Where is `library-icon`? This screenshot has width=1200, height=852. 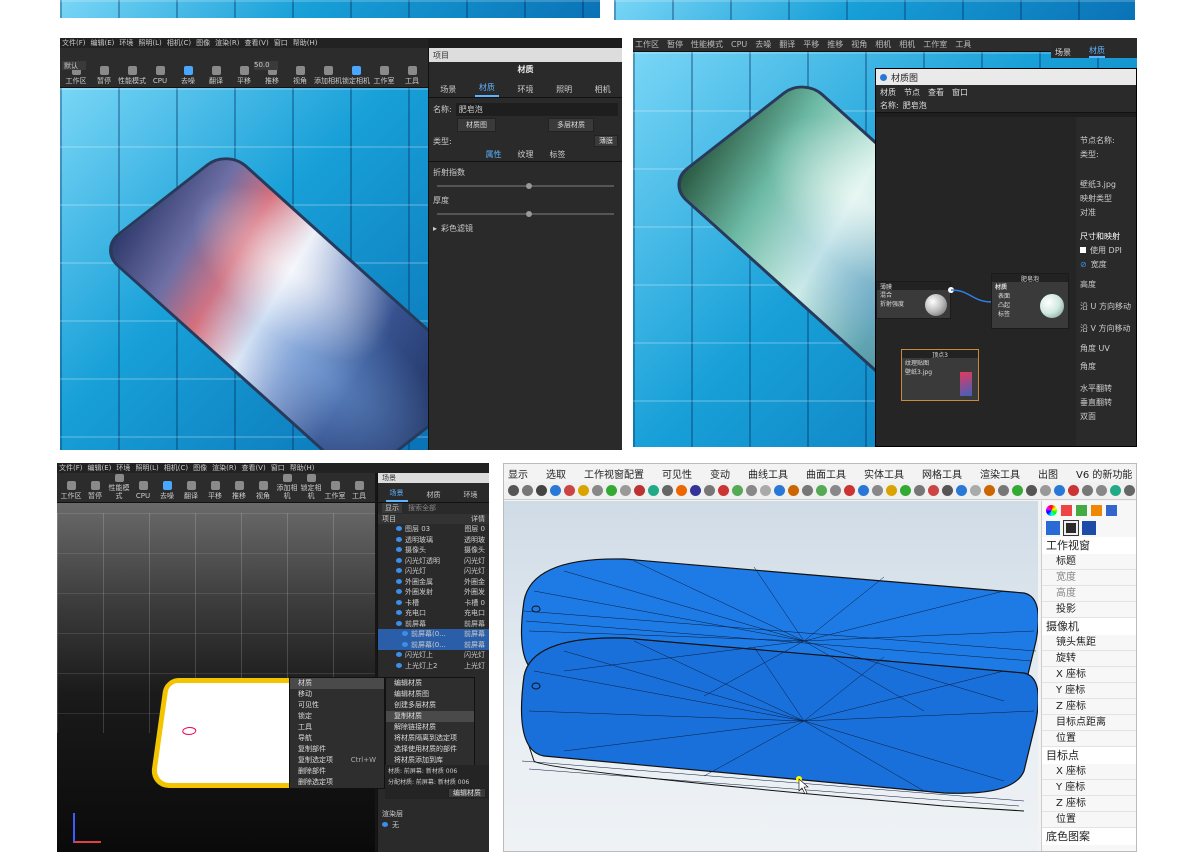 library-icon is located at coordinates (1111, 510).